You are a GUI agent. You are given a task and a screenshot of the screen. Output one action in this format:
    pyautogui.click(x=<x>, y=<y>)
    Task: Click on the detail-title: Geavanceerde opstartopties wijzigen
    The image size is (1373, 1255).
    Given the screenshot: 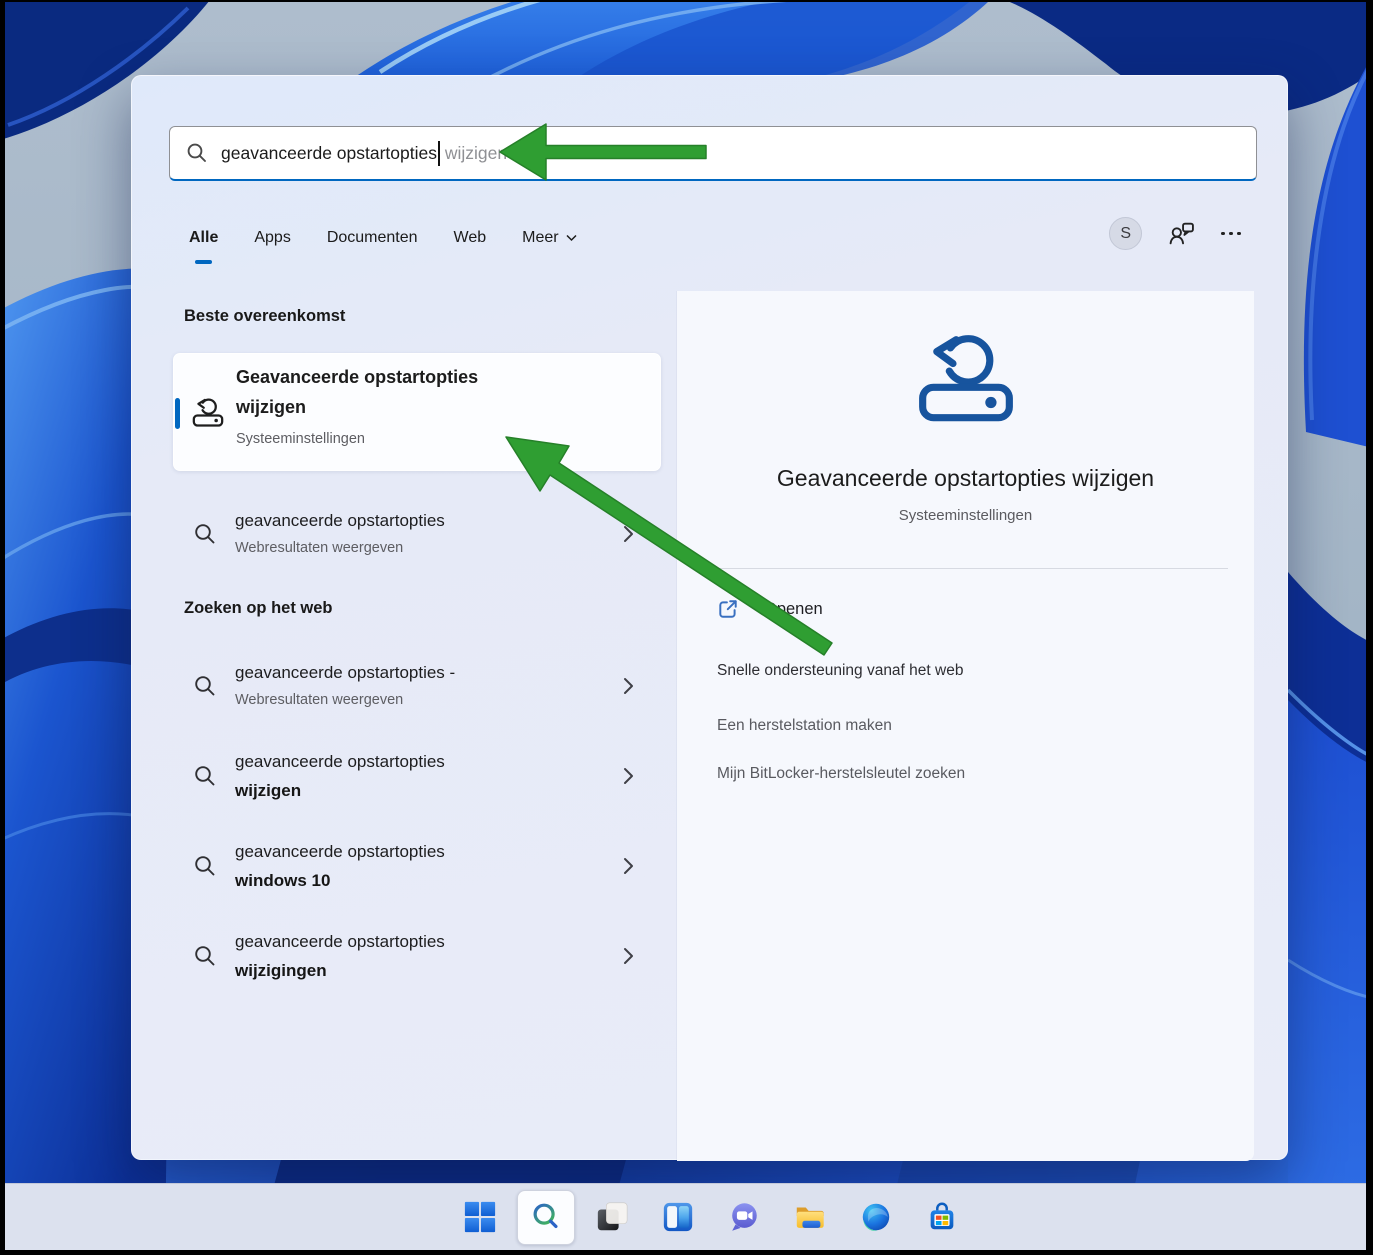 What is the action you would take?
    pyautogui.click(x=965, y=478)
    